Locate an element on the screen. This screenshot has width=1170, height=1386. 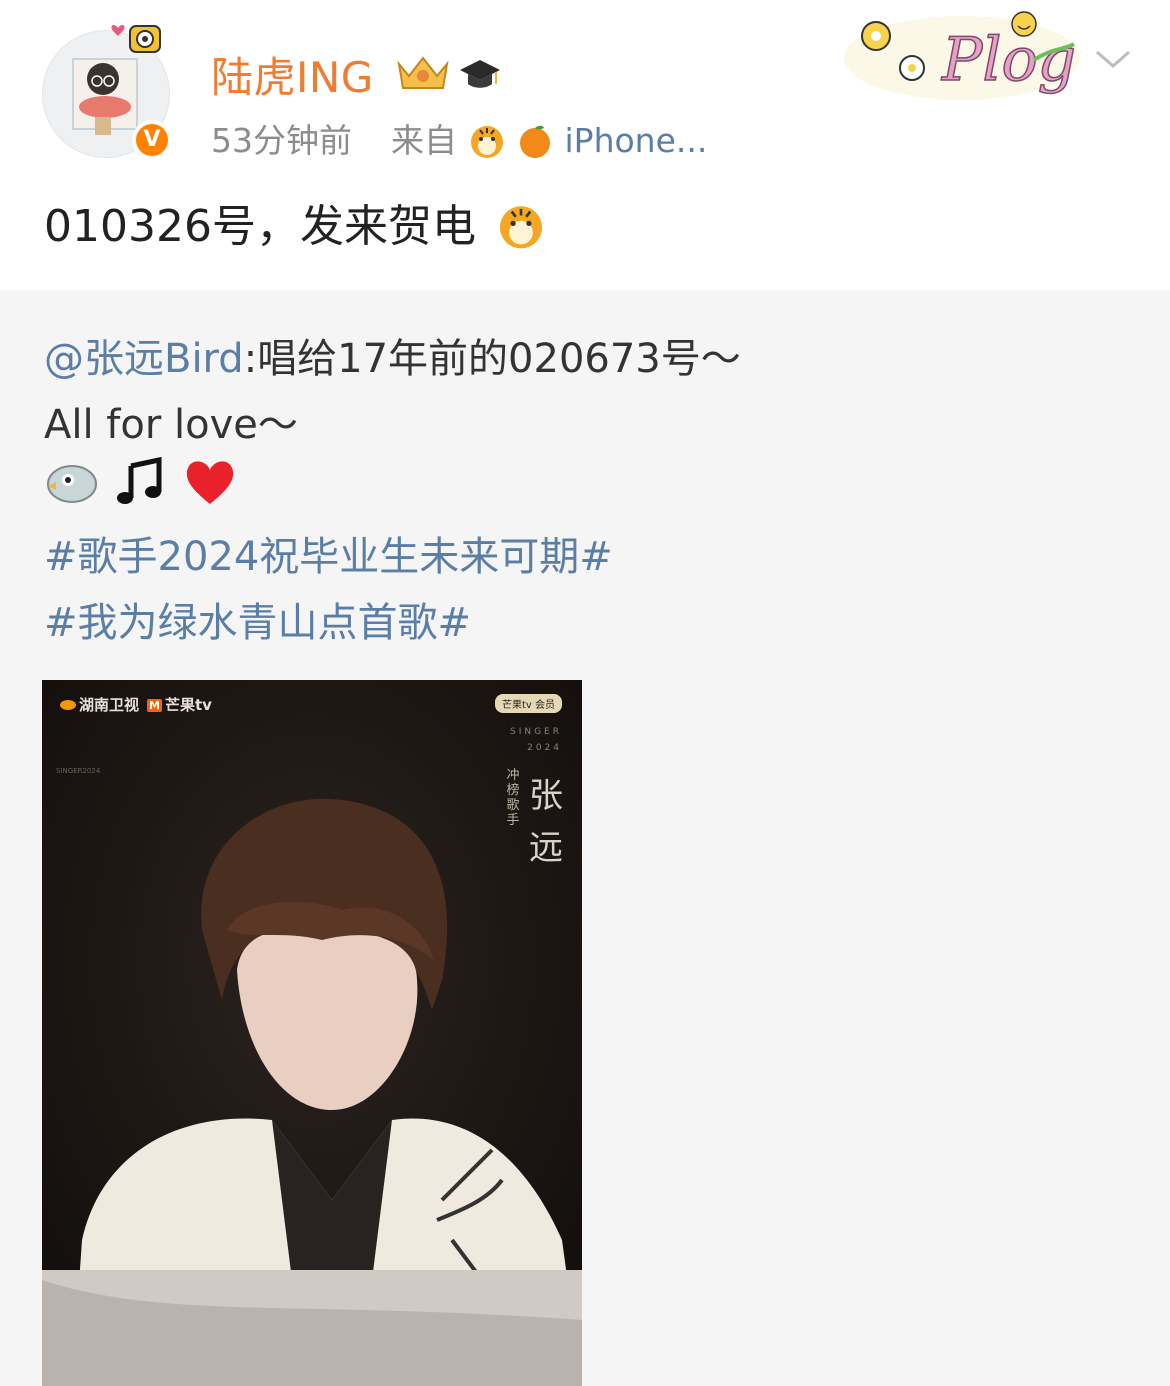
bird-icon is located at coordinates (72, 484).